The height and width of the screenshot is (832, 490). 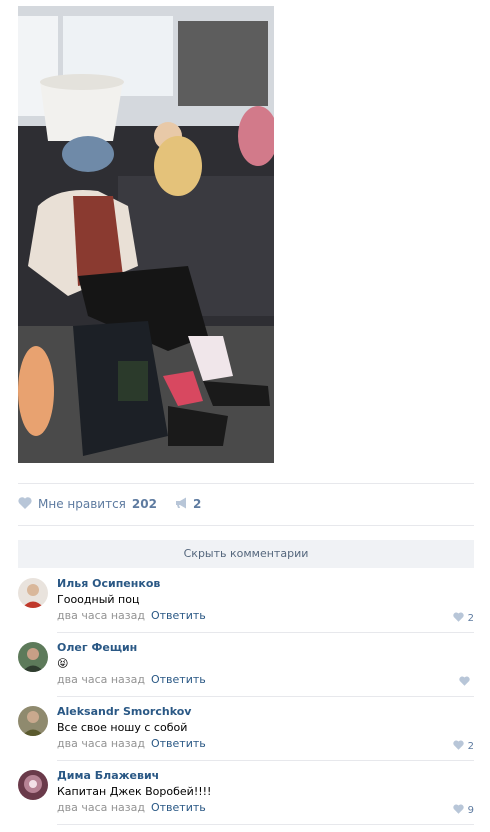 I want to click on comment-like-button, so click(x=466, y=682).